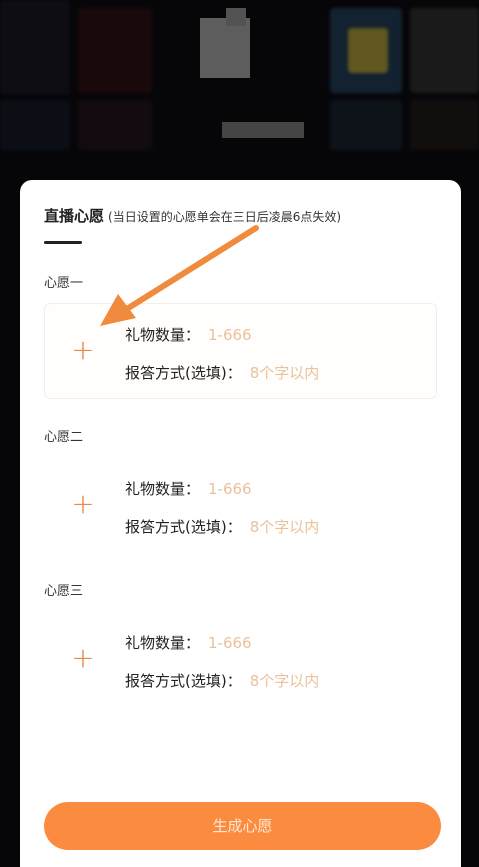 Image resolution: width=479 pixels, height=867 pixels. What do you see at coordinates (64, 283) in the screenshot?
I see `wish-label-1: 心愿一` at bounding box center [64, 283].